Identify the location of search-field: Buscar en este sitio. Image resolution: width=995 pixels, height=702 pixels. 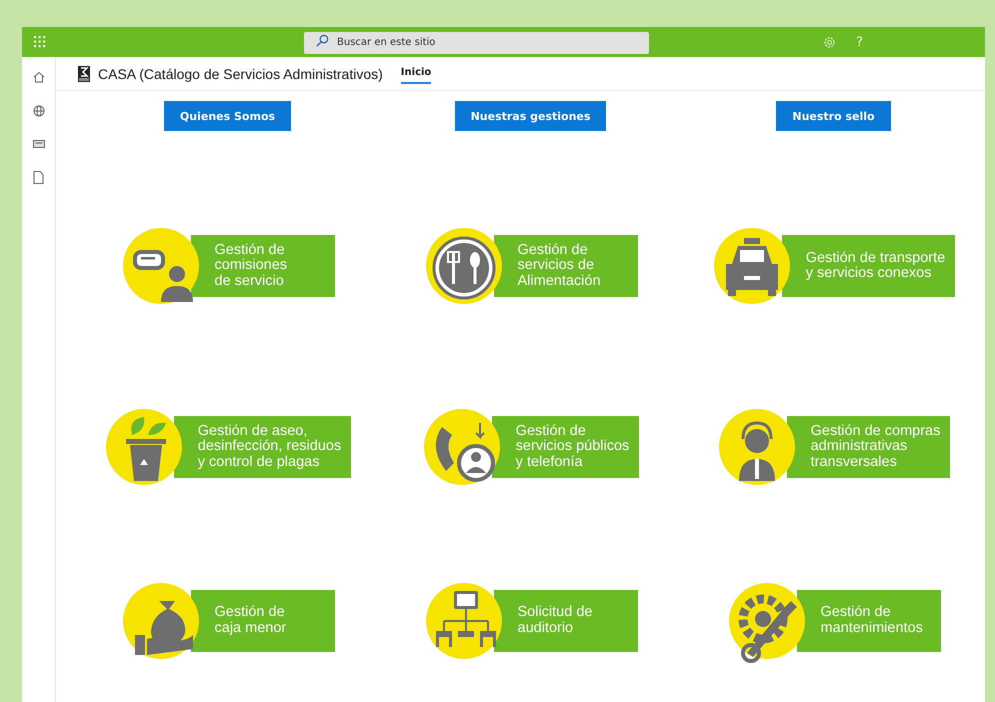
(476, 43).